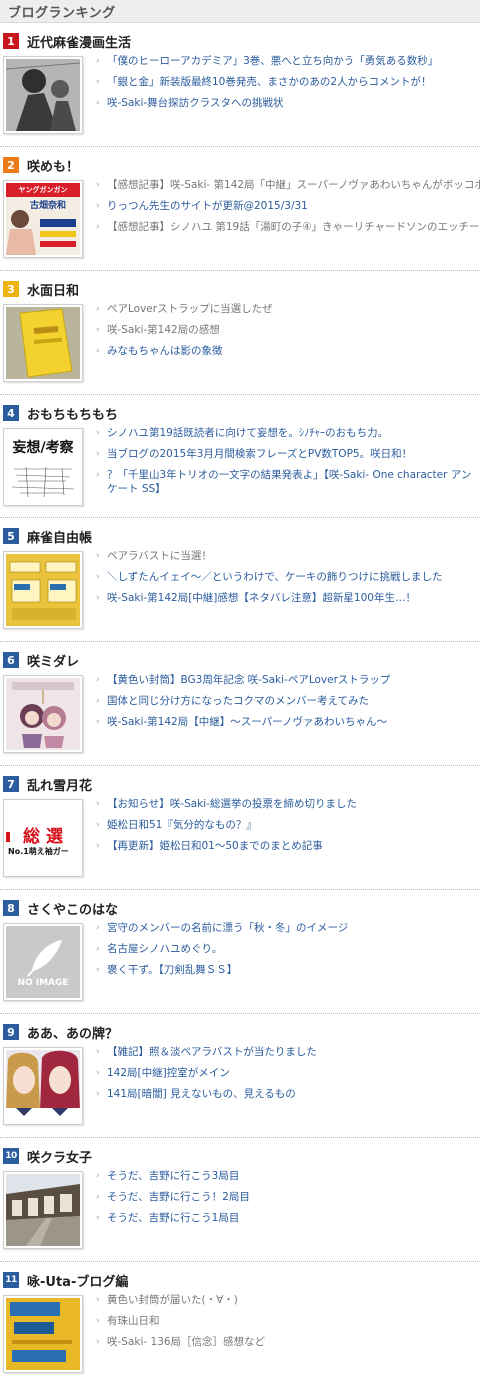 This screenshot has height=1377, width=480. What do you see at coordinates (227, 928) in the screenshot?
I see `article-link: 宮守のメンバーの名前に漂う「秋・冬」のイメージ` at bounding box center [227, 928].